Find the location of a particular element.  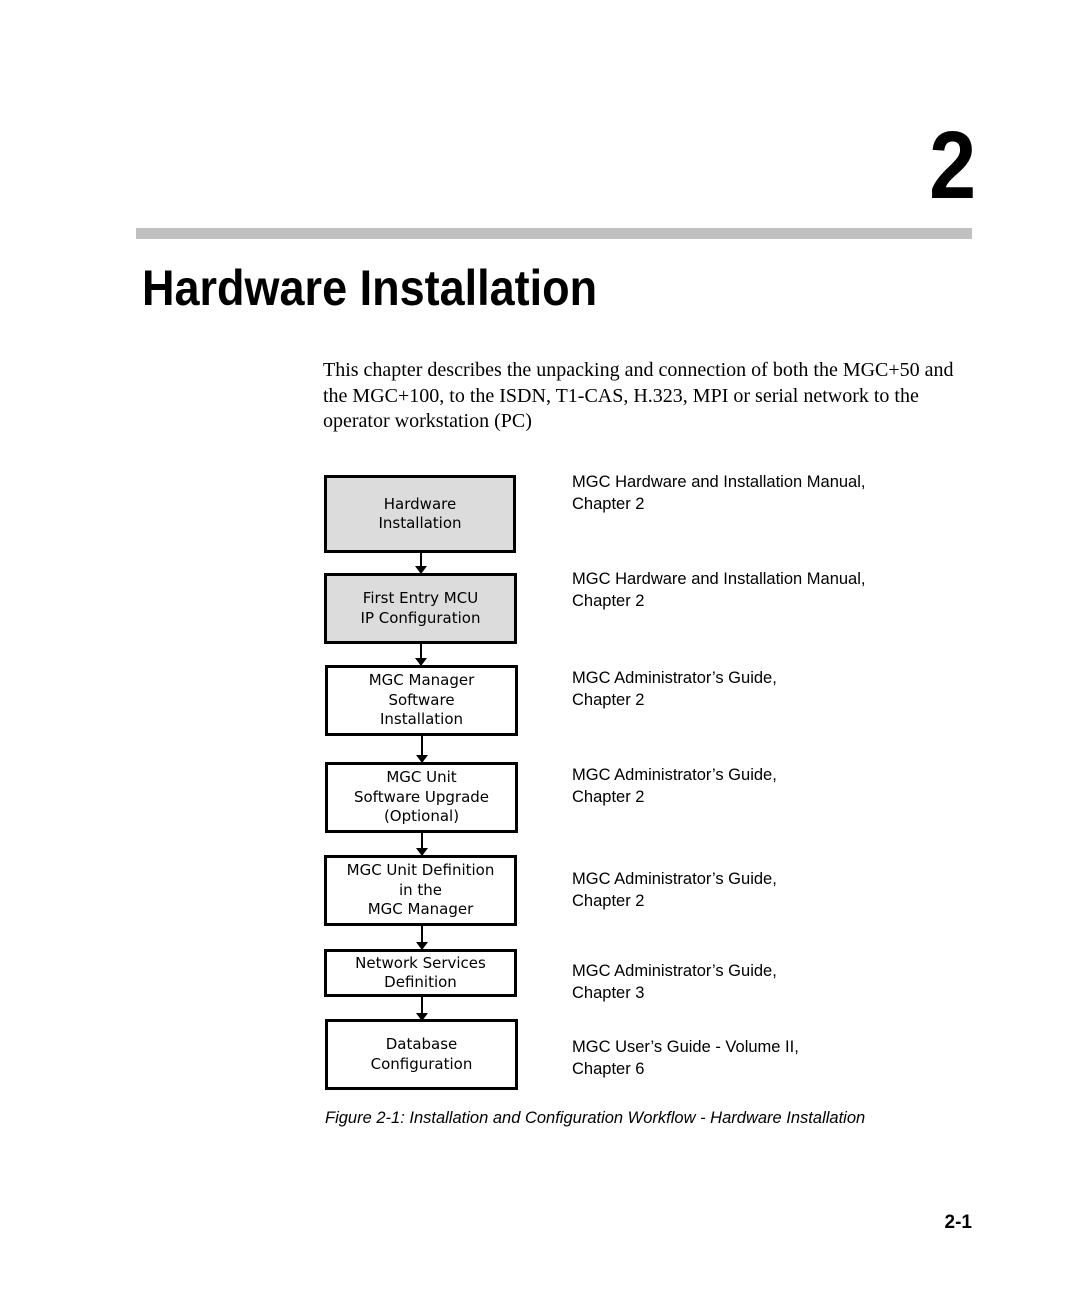

workflow-step-unit-definition: MGC Unit Definition in the MGC Manager is located at coordinates (420, 890).